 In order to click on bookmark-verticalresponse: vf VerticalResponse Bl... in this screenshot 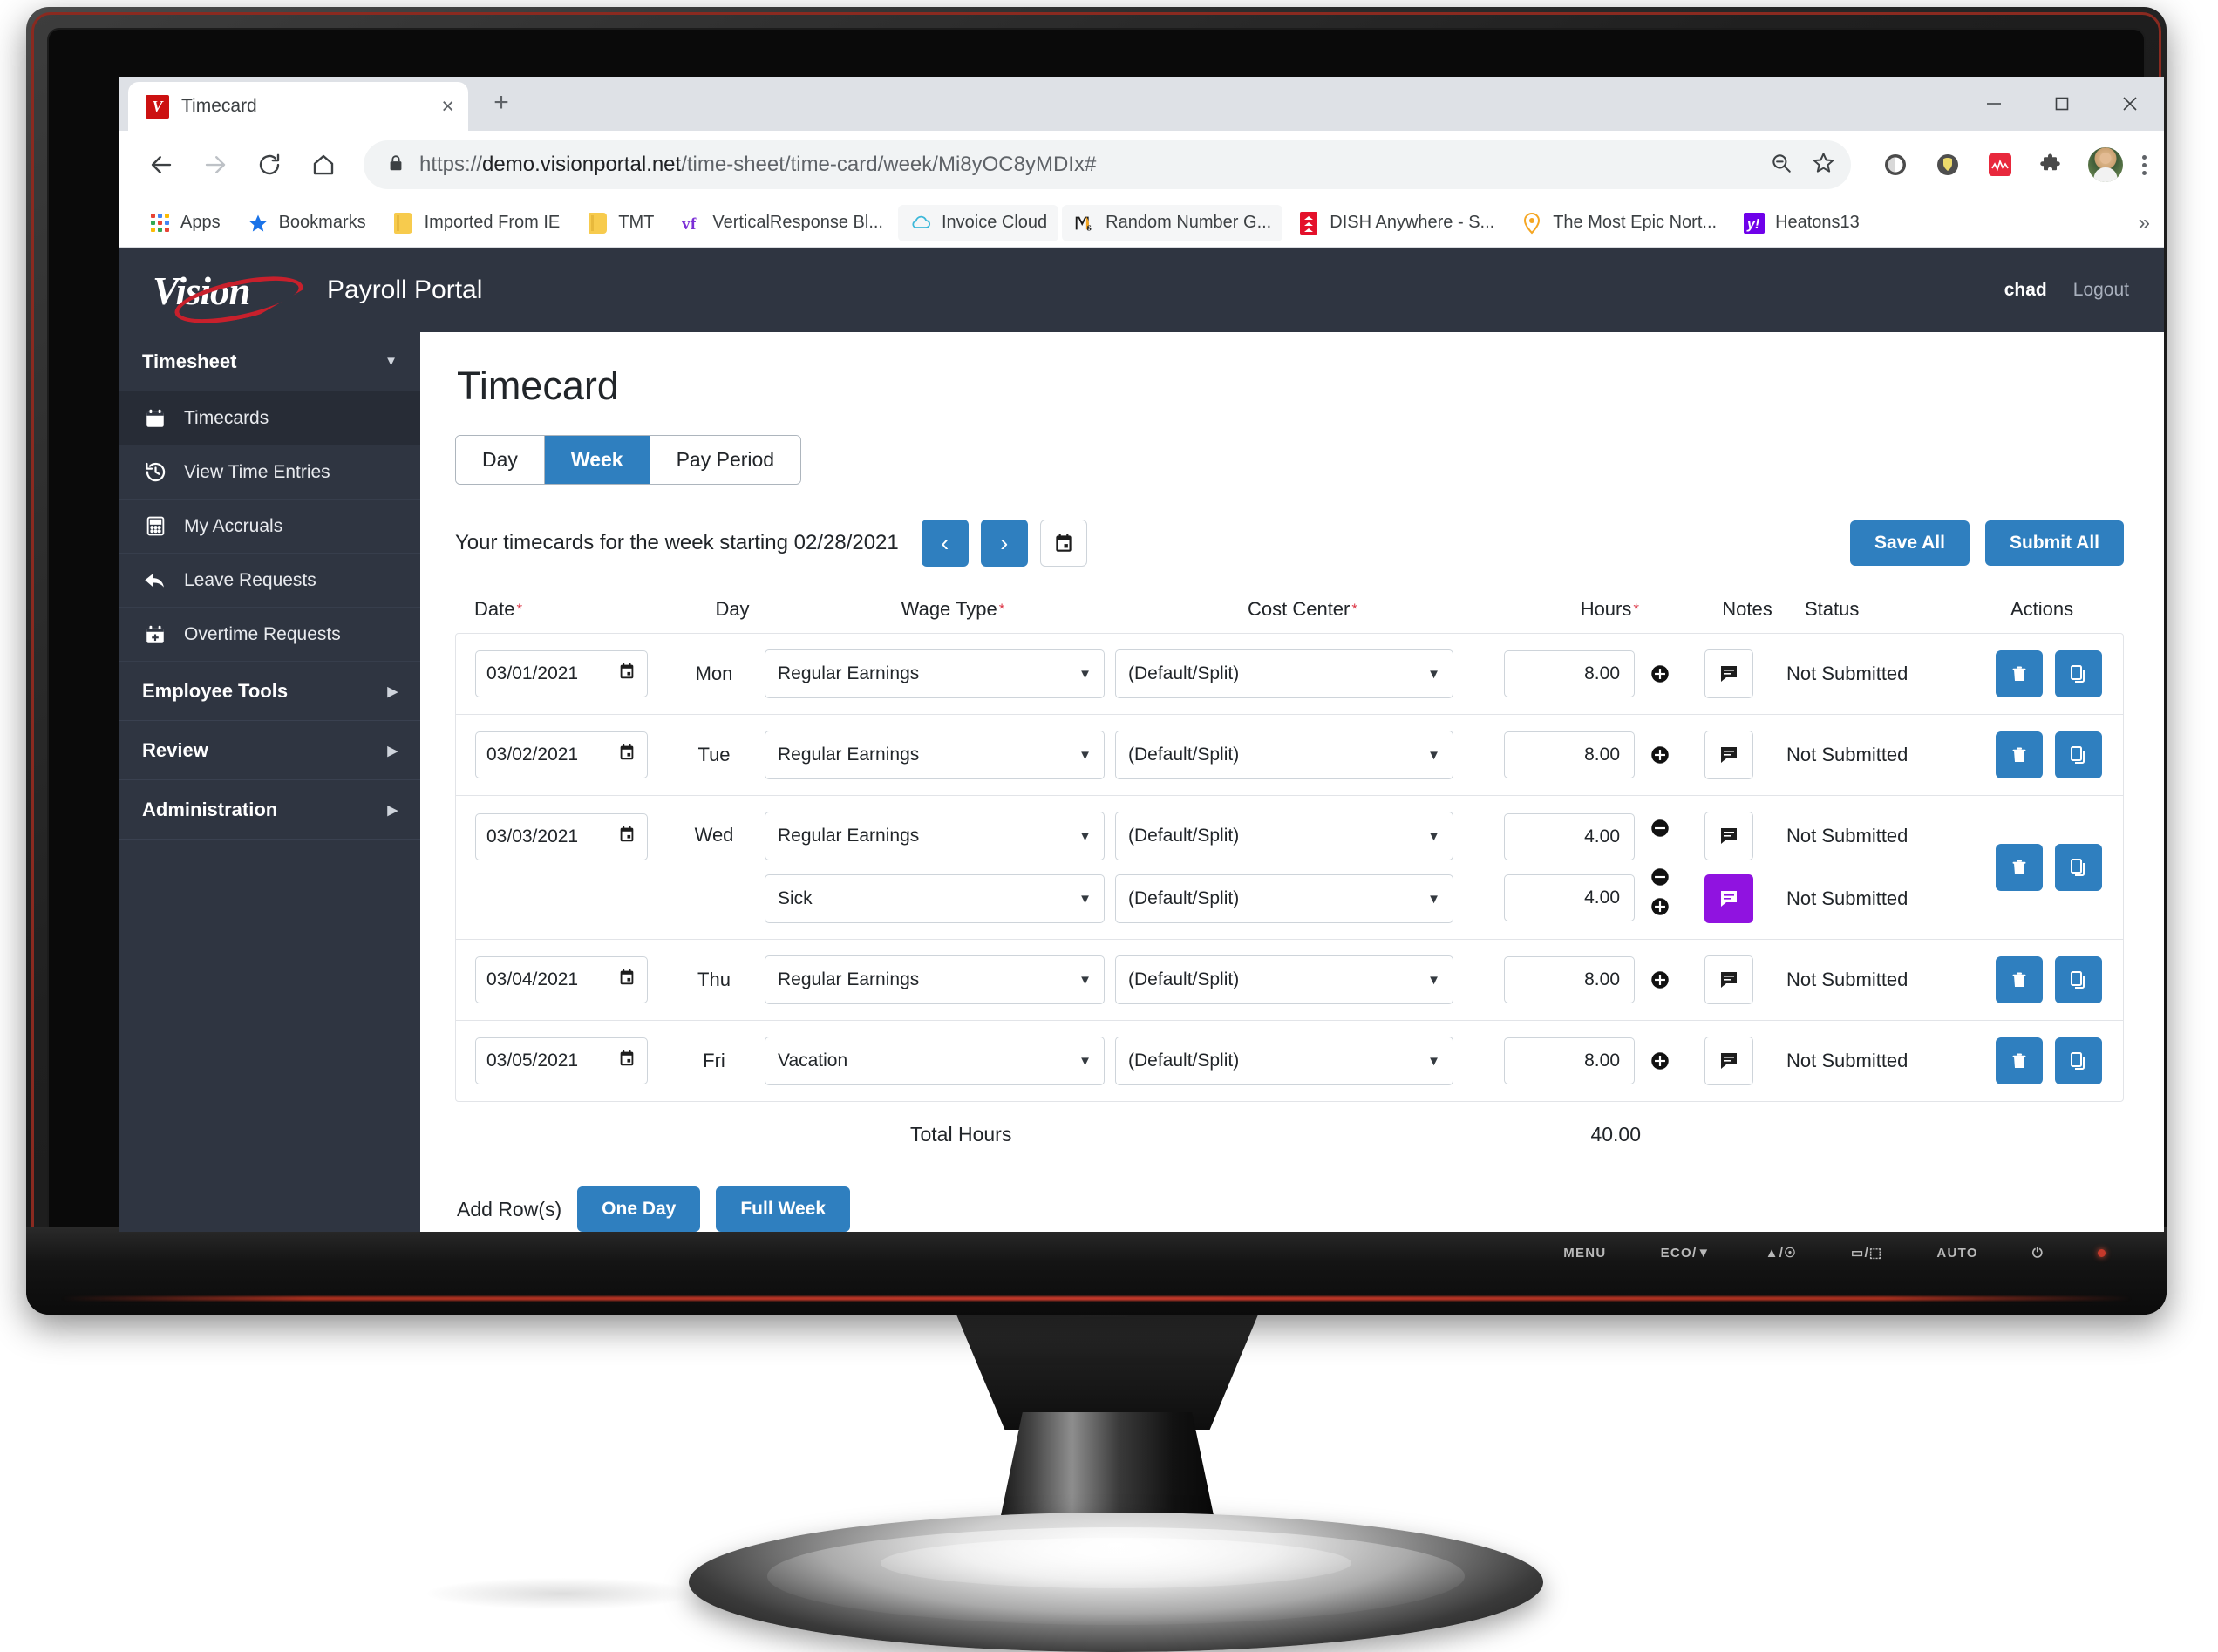, I will do `click(782, 223)`.